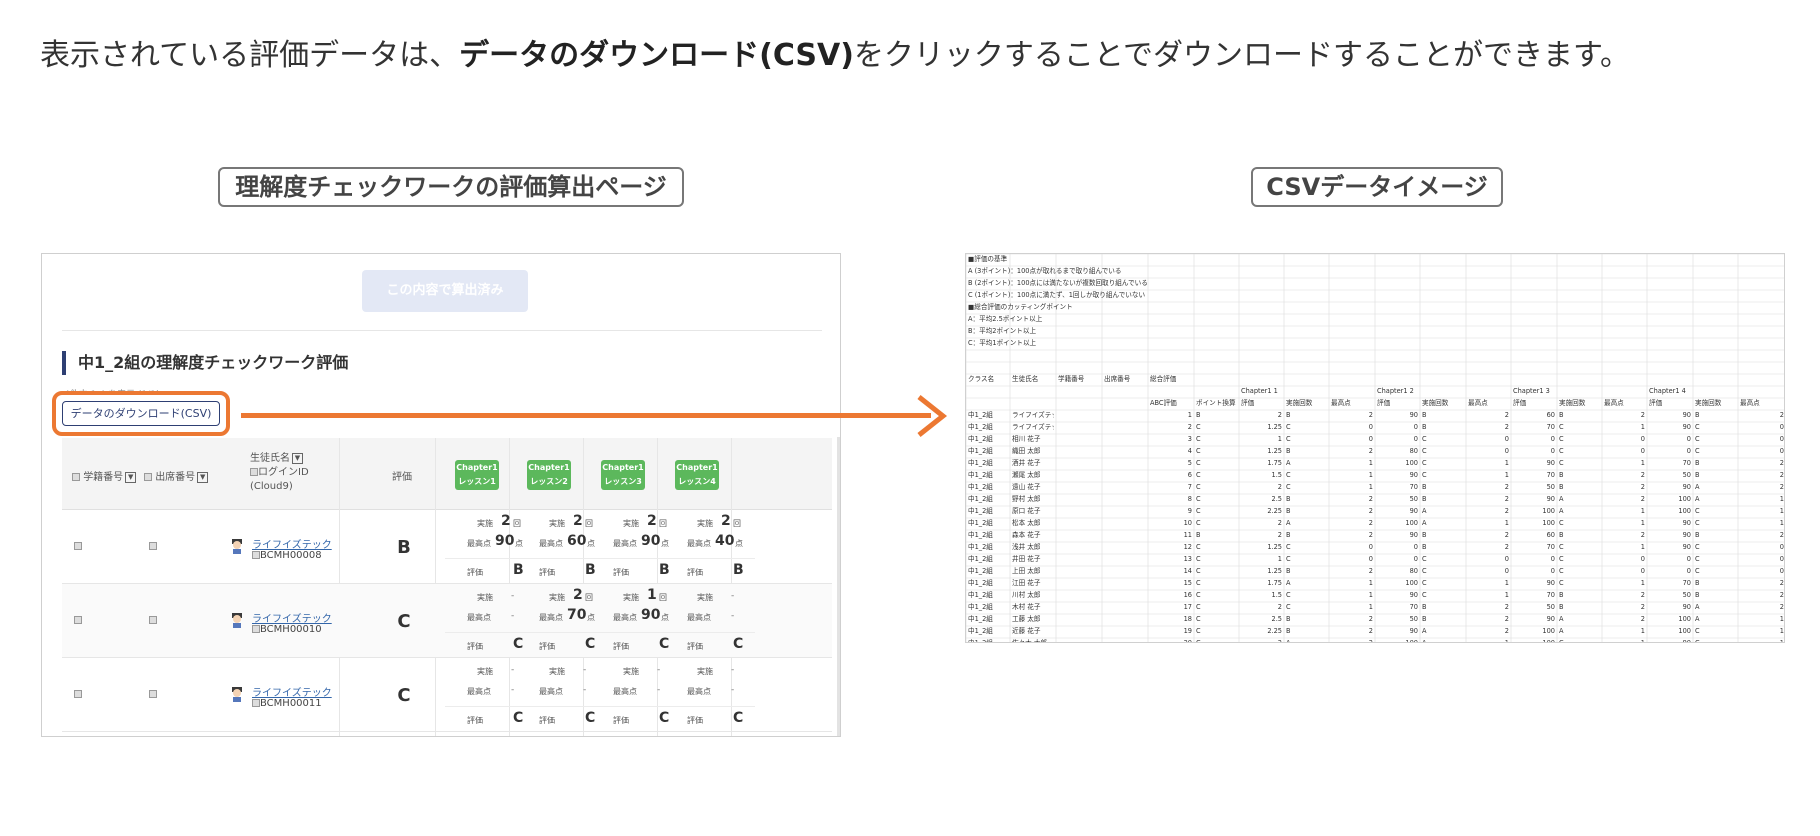  I want to click on csv-cell: ライフイズテック 太郎, so click(1033, 427).